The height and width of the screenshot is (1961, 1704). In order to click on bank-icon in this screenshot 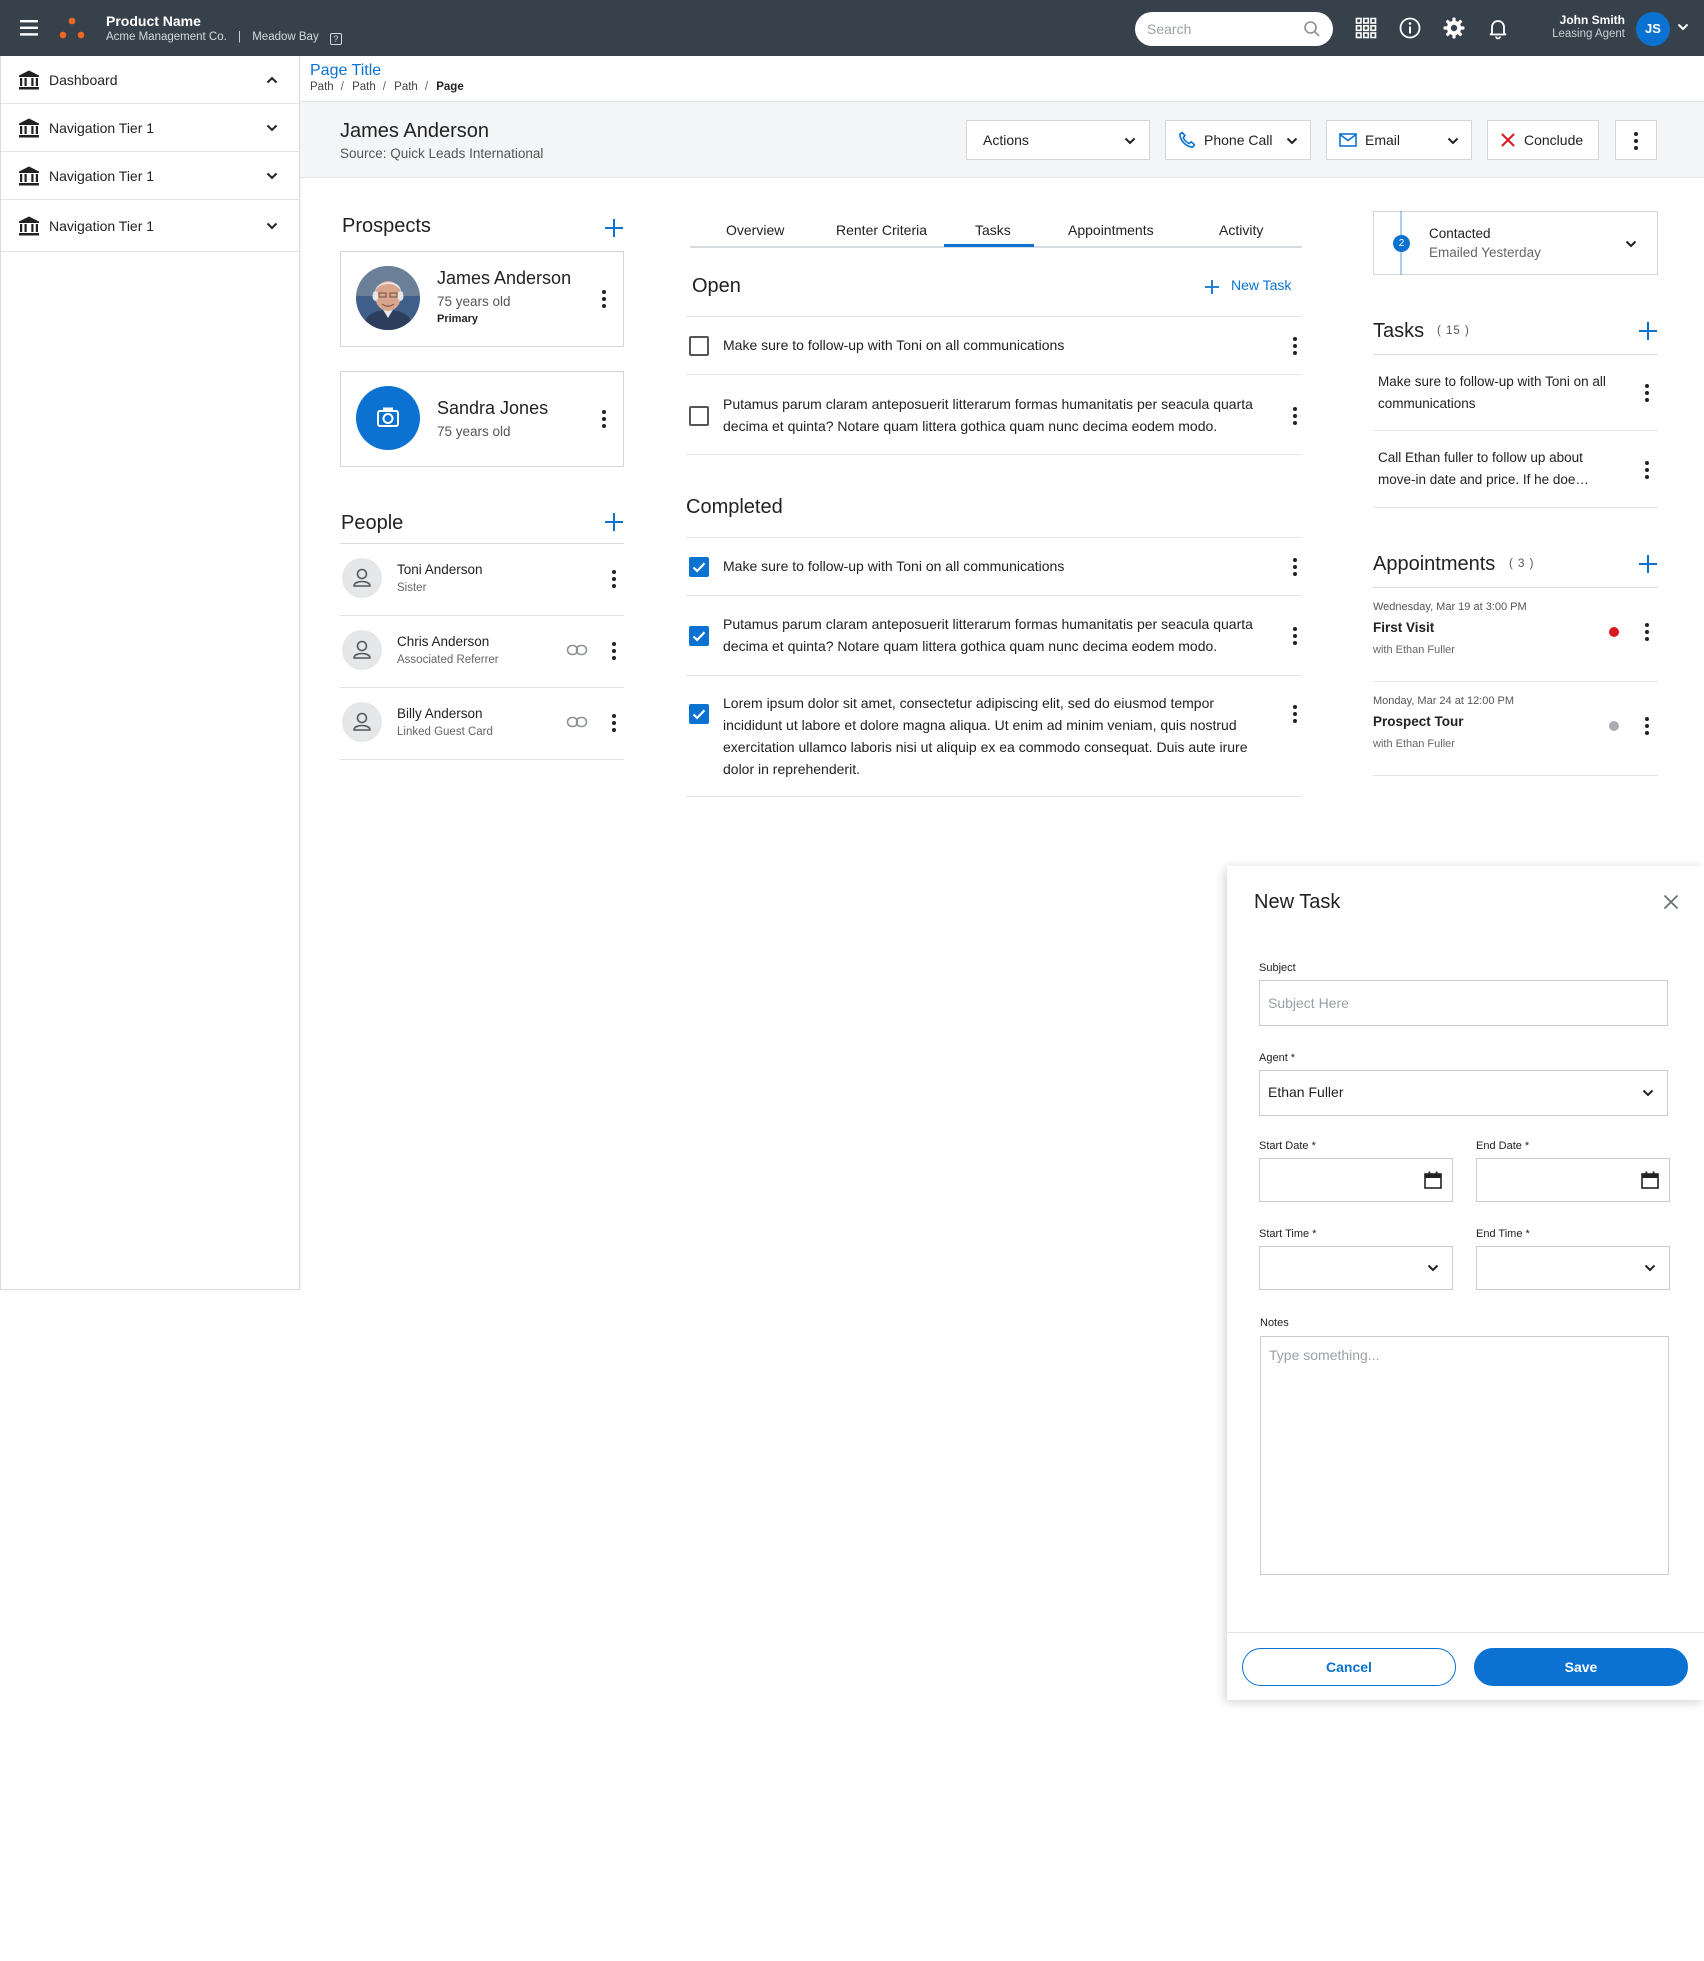, I will do `click(29, 80)`.